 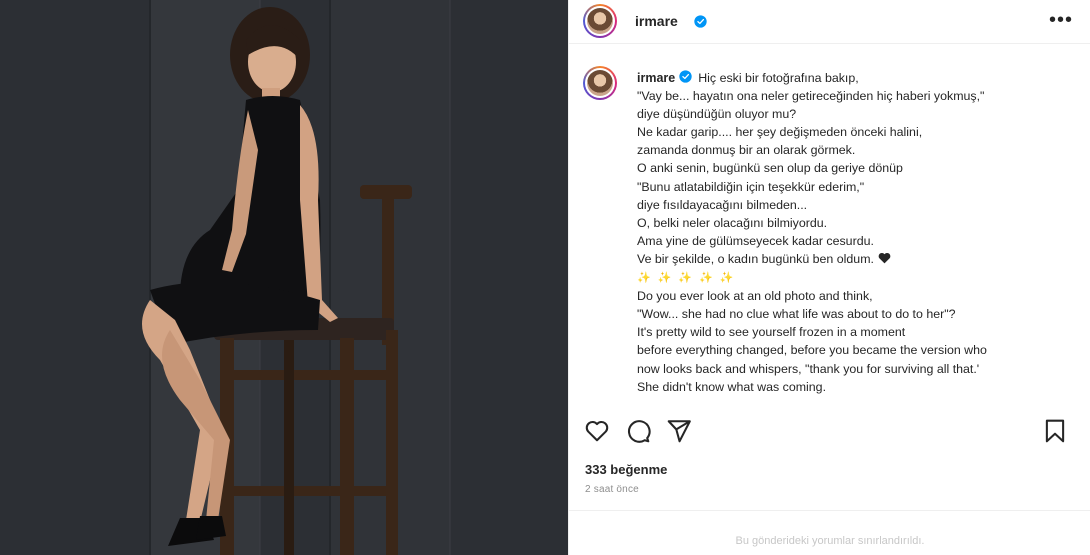 What do you see at coordinates (717, 114) in the screenshot?
I see `caption-line: diye düşündüğün oluyor mu?` at bounding box center [717, 114].